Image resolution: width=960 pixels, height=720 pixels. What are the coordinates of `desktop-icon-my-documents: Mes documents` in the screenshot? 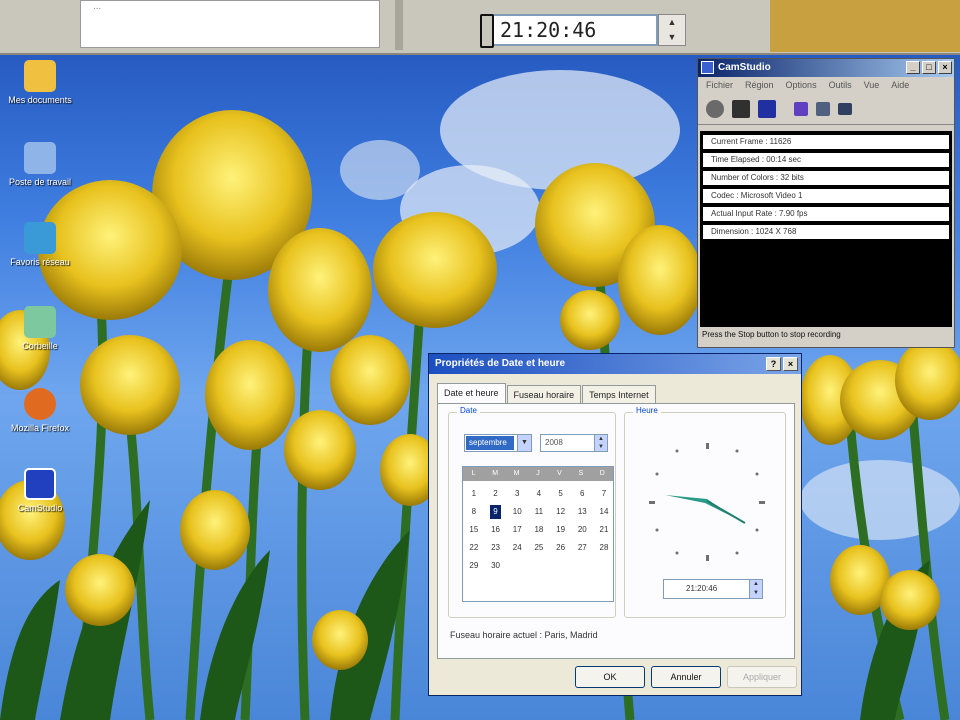 It's located at (40, 82).